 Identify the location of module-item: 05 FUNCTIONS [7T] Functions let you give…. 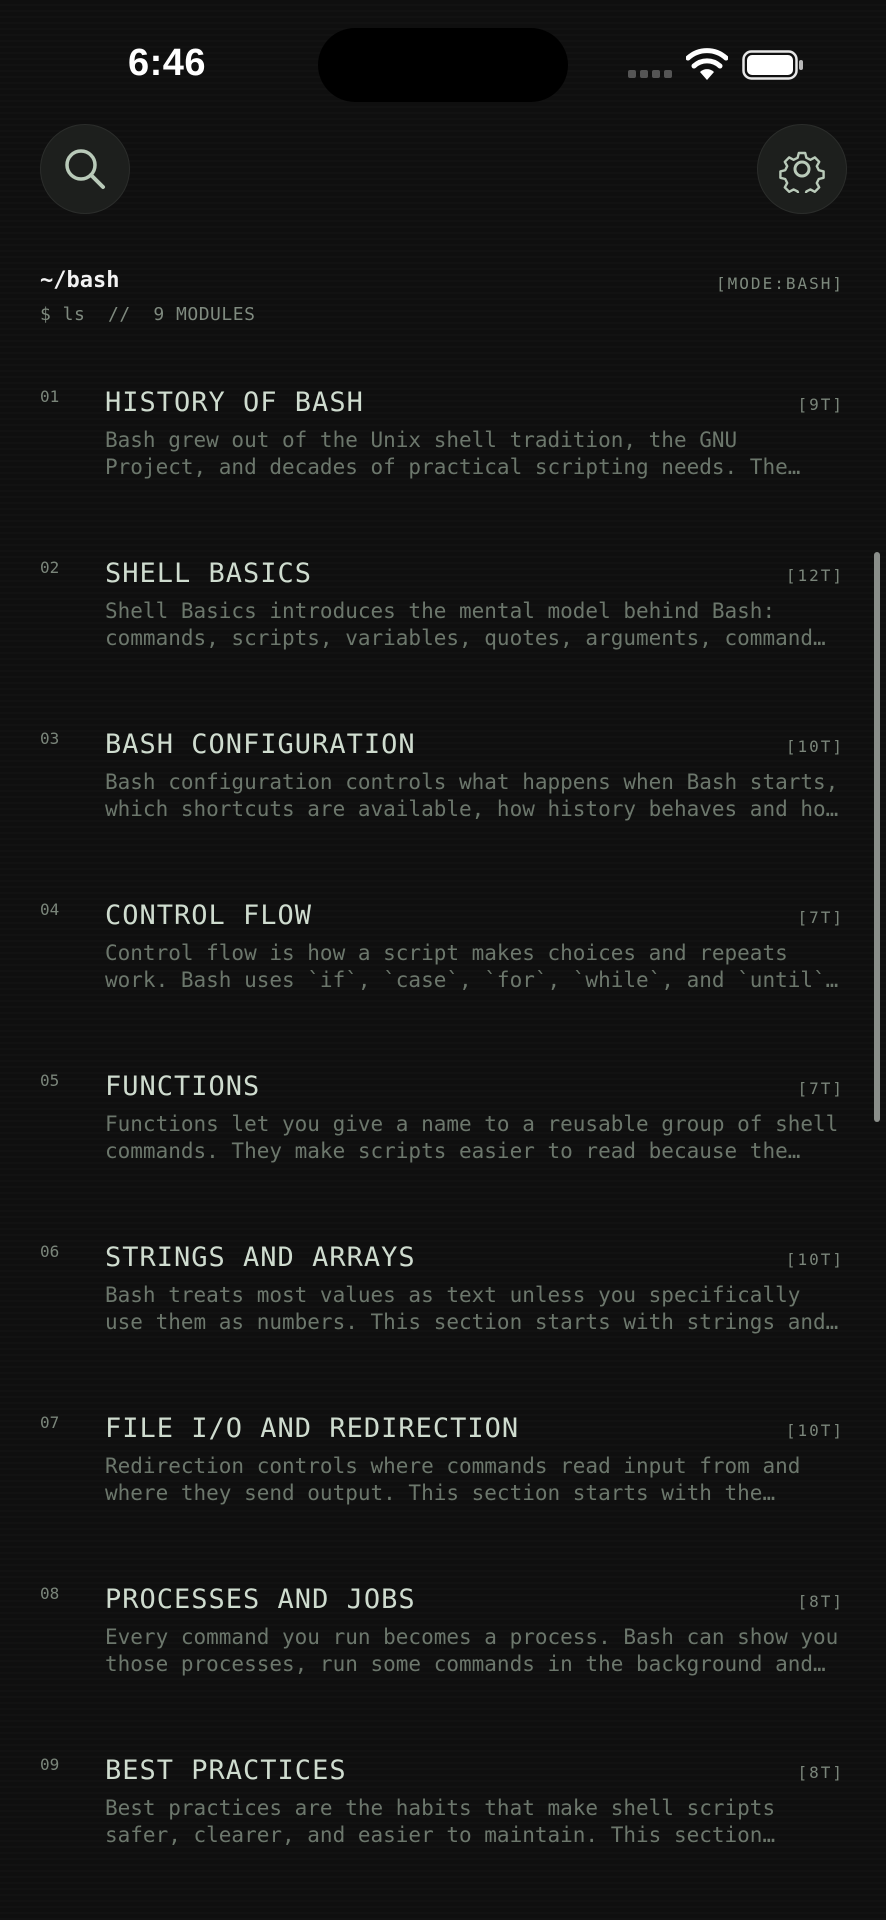
(443, 1146).